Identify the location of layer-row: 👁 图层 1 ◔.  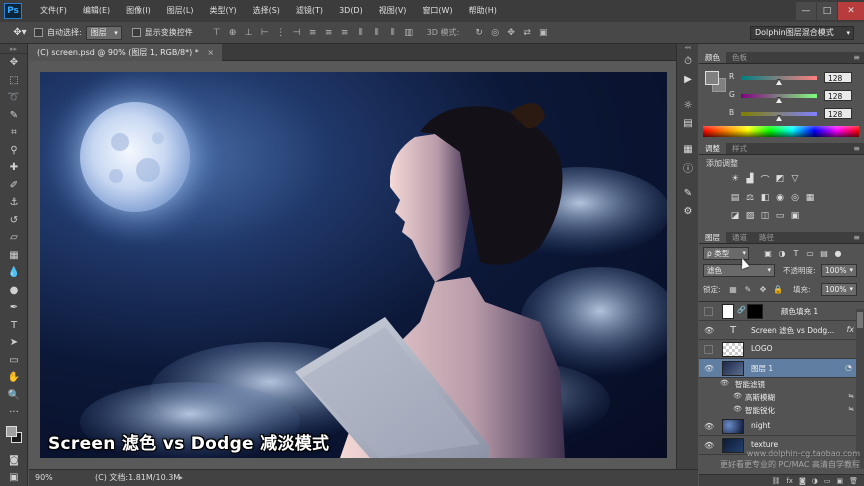
(781, 368).